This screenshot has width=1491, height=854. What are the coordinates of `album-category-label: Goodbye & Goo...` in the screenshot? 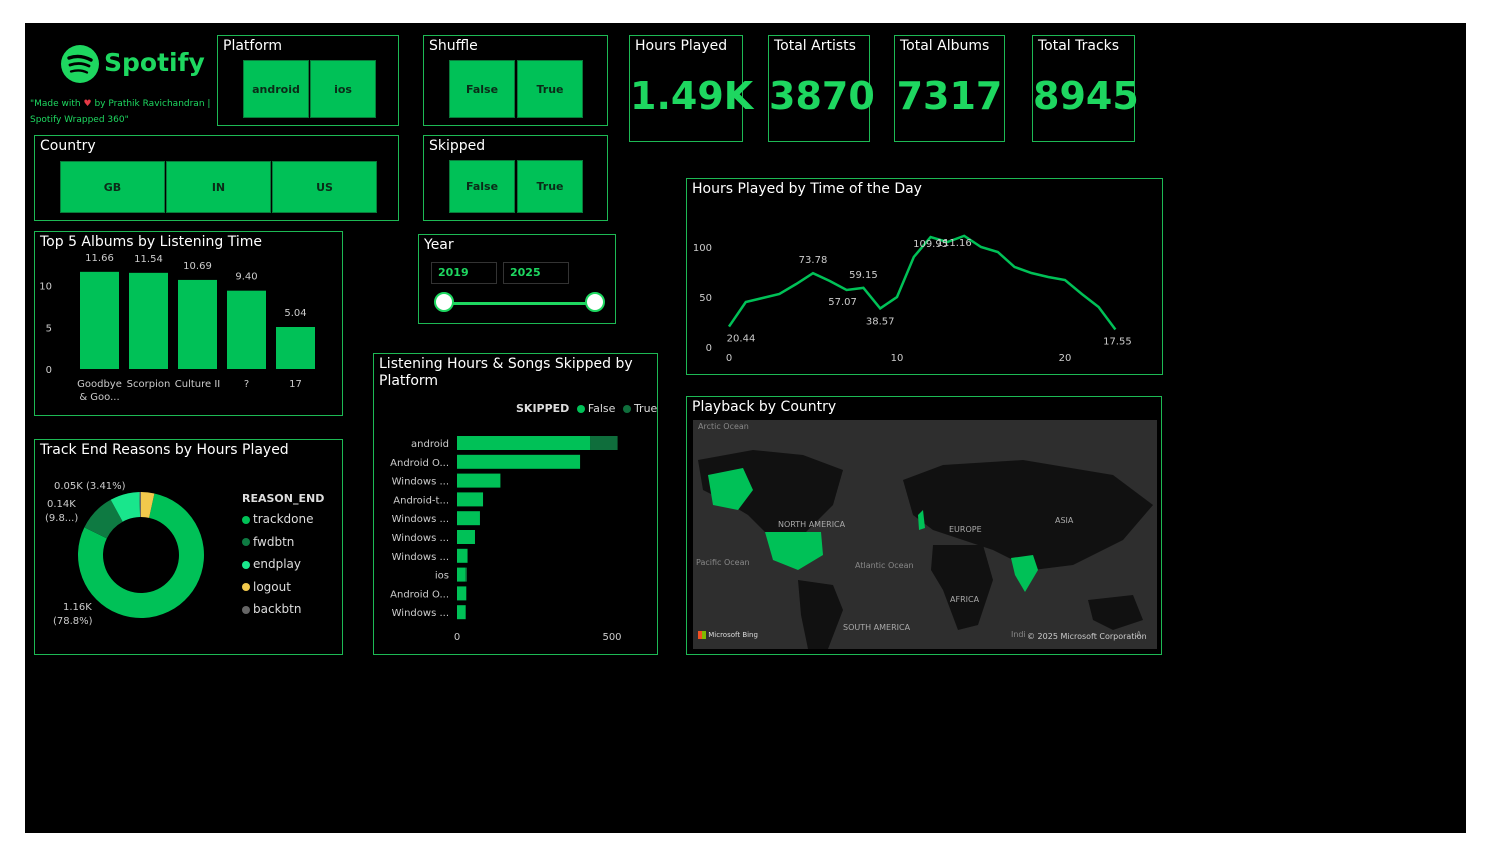 It's located at (99, 391).